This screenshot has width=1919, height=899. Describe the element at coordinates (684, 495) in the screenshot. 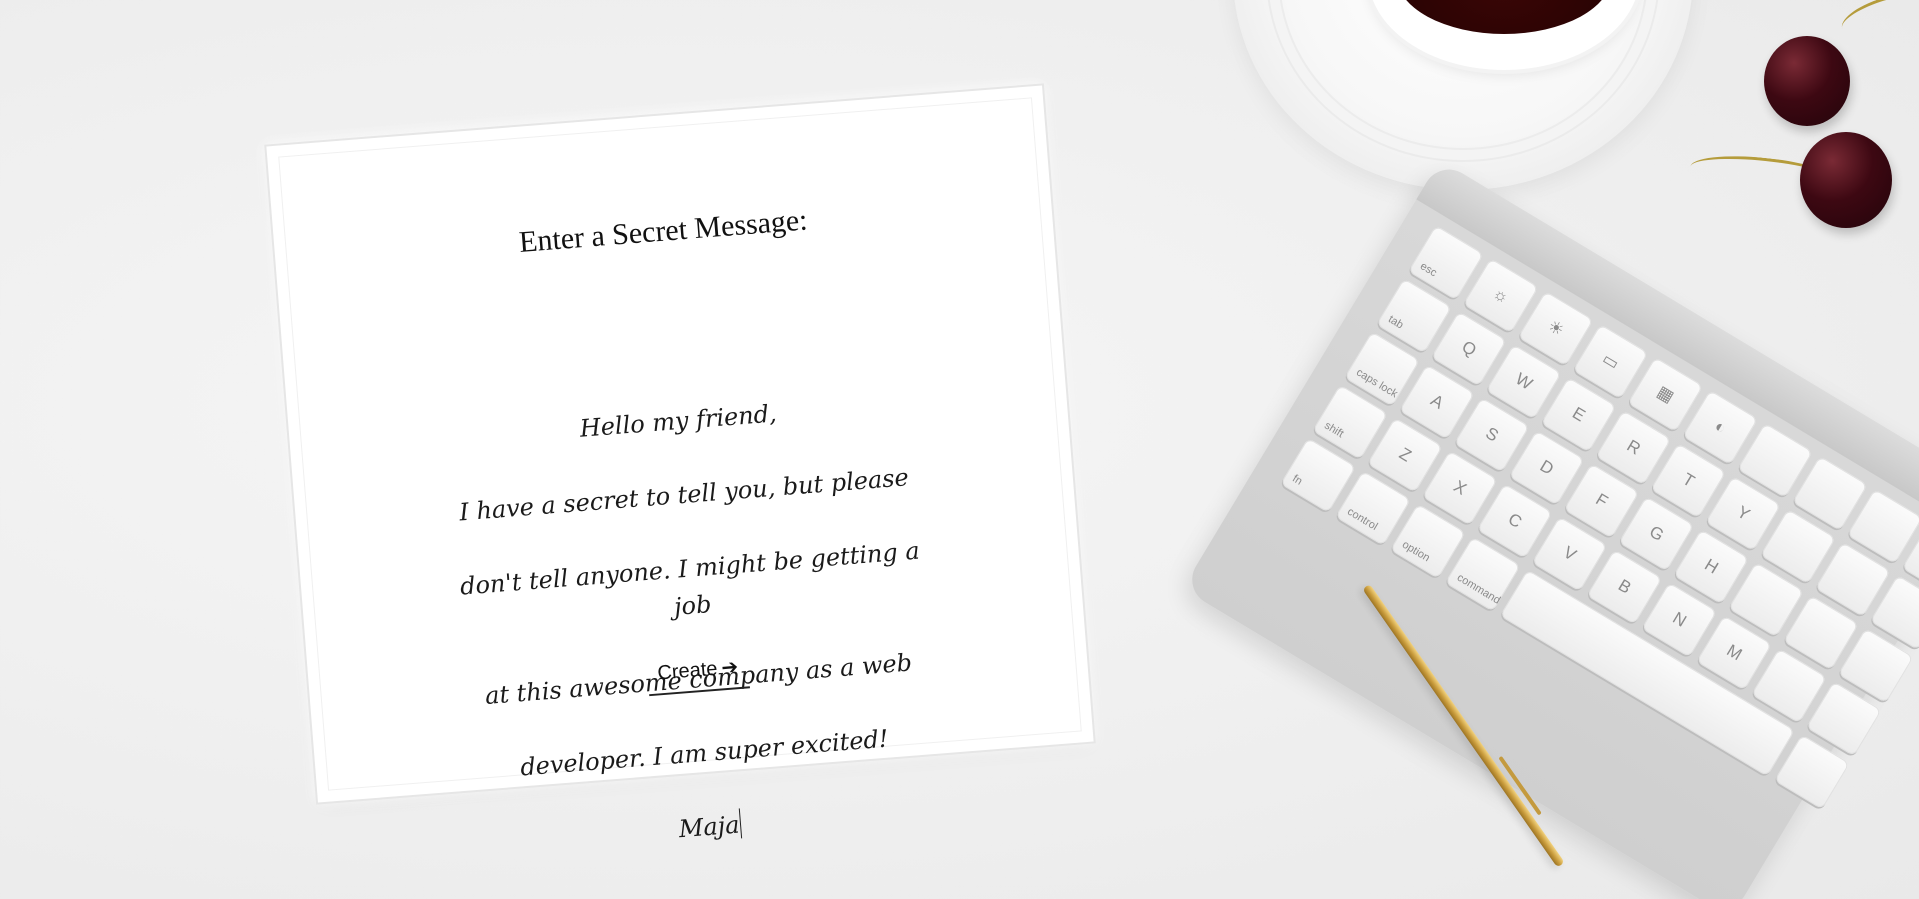

I see `message-line: I have a secret to tell you, but please` at that location.